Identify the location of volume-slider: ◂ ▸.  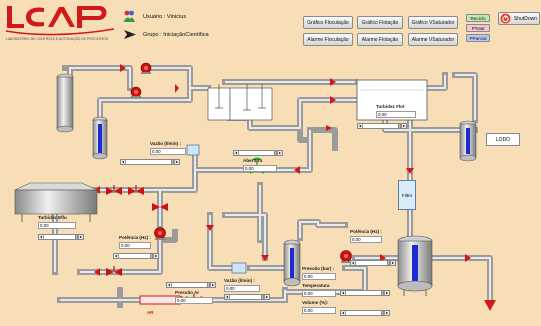
(365, 313).